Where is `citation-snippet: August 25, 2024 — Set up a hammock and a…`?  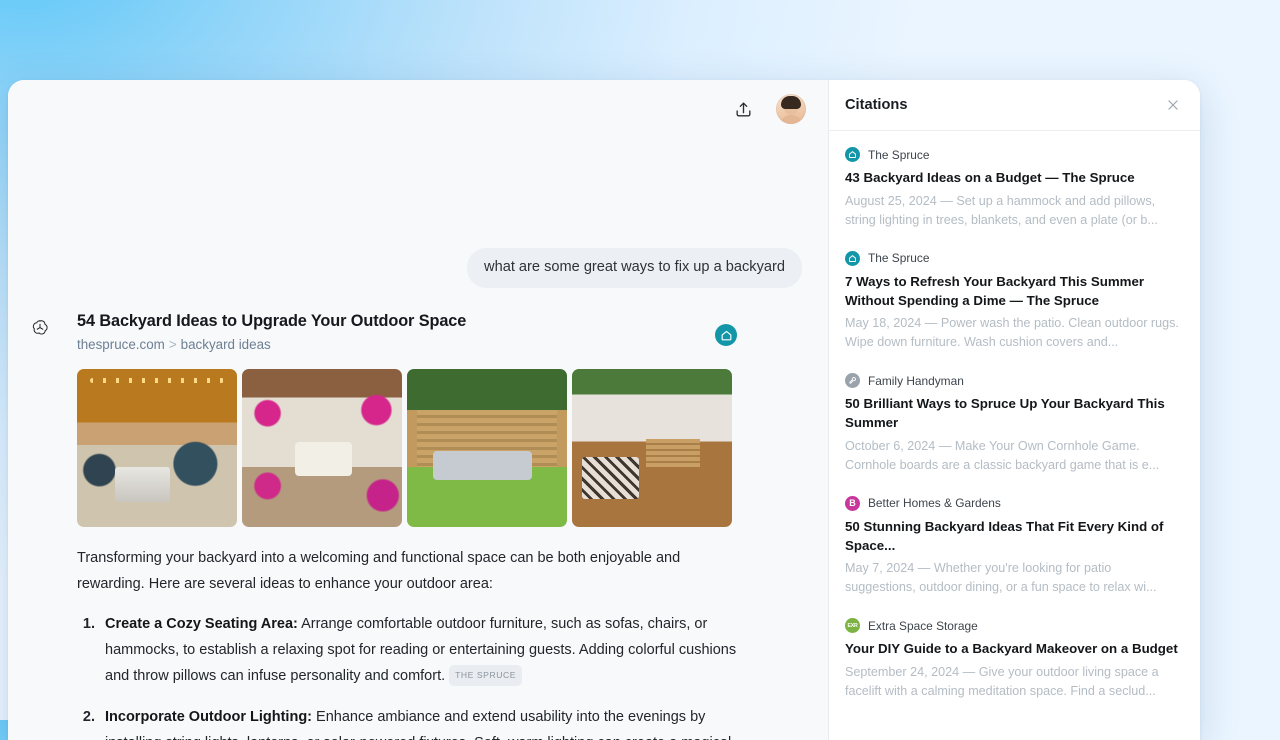 citation-snippet: August 25, 2024 — Set up a hammock and a… is located at coordinates (1001, 210).